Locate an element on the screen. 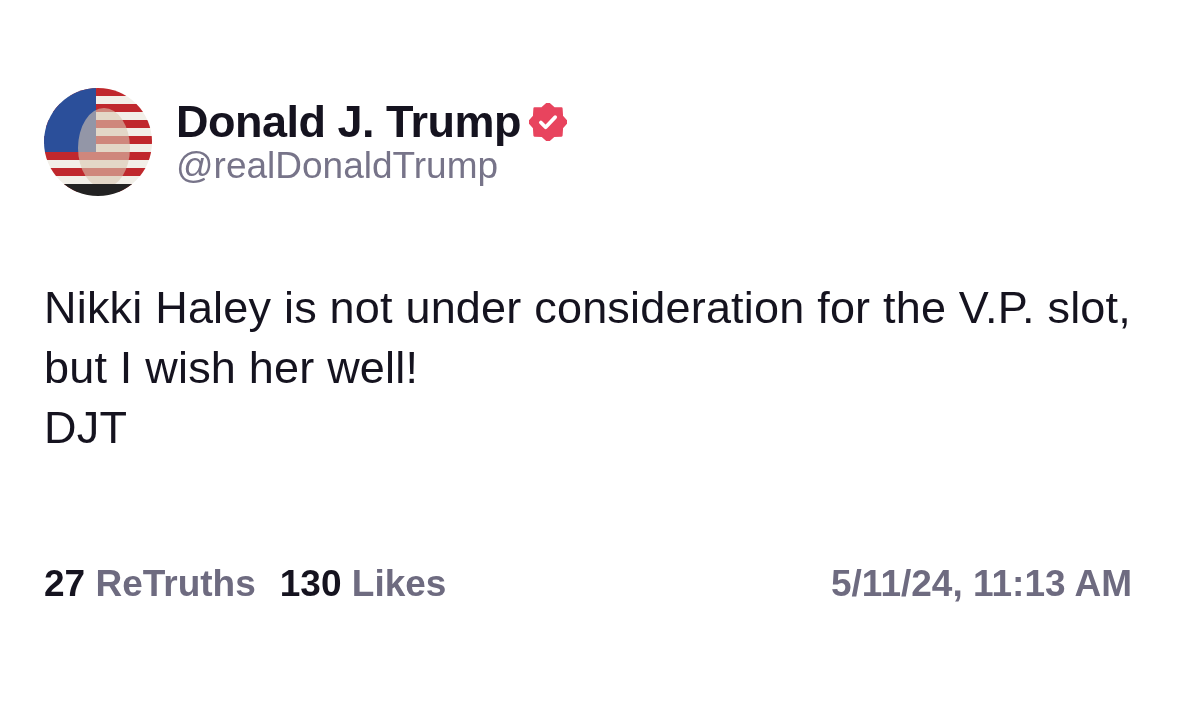  stat-count: 130 Likes is located at coordinates (363, 584).